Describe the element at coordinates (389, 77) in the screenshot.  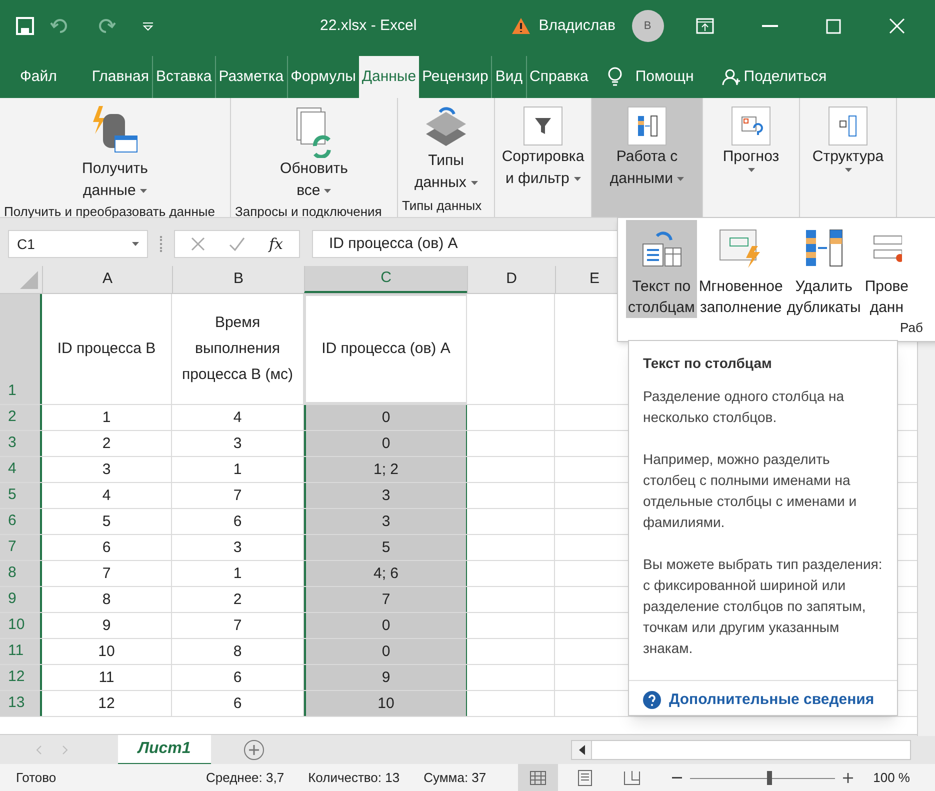
I see `ribbon-tab: Данные` at that location.